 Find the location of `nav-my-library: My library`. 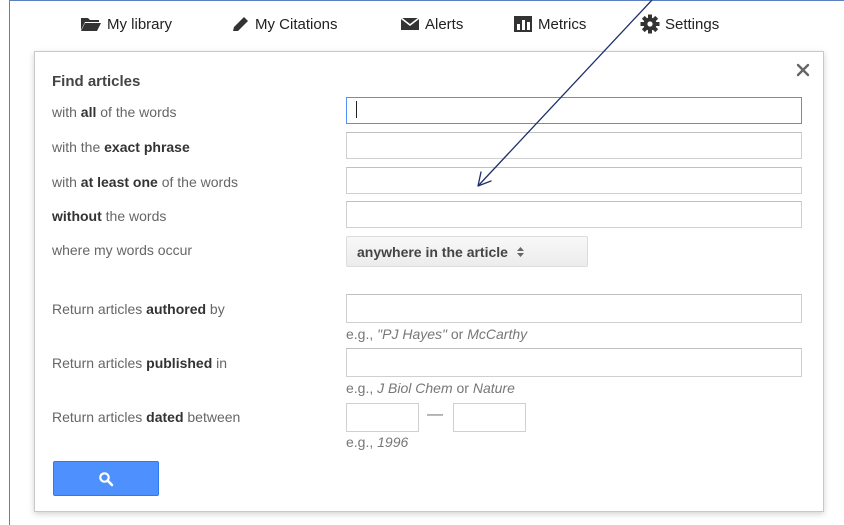

nav-my-library: My library is located at coordinates (126, 24).